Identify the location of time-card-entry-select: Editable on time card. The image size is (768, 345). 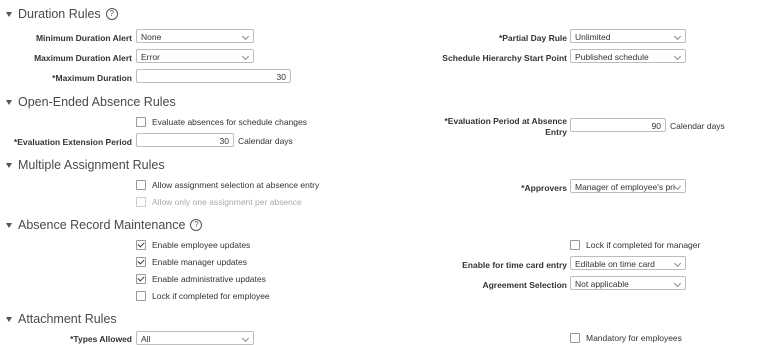
(628, 263).